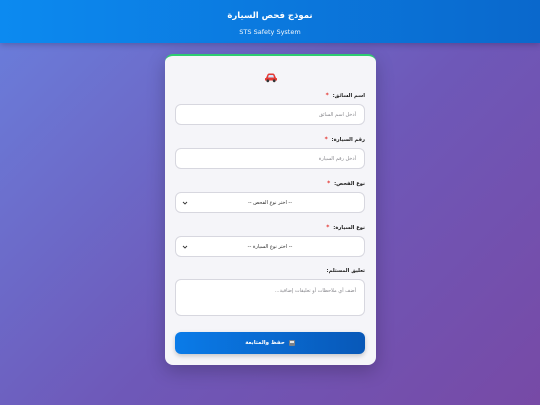 This screenshot has width=540, height=405. I want to click on car-type-label-text: نوع السيارة:, so click(349, 228).